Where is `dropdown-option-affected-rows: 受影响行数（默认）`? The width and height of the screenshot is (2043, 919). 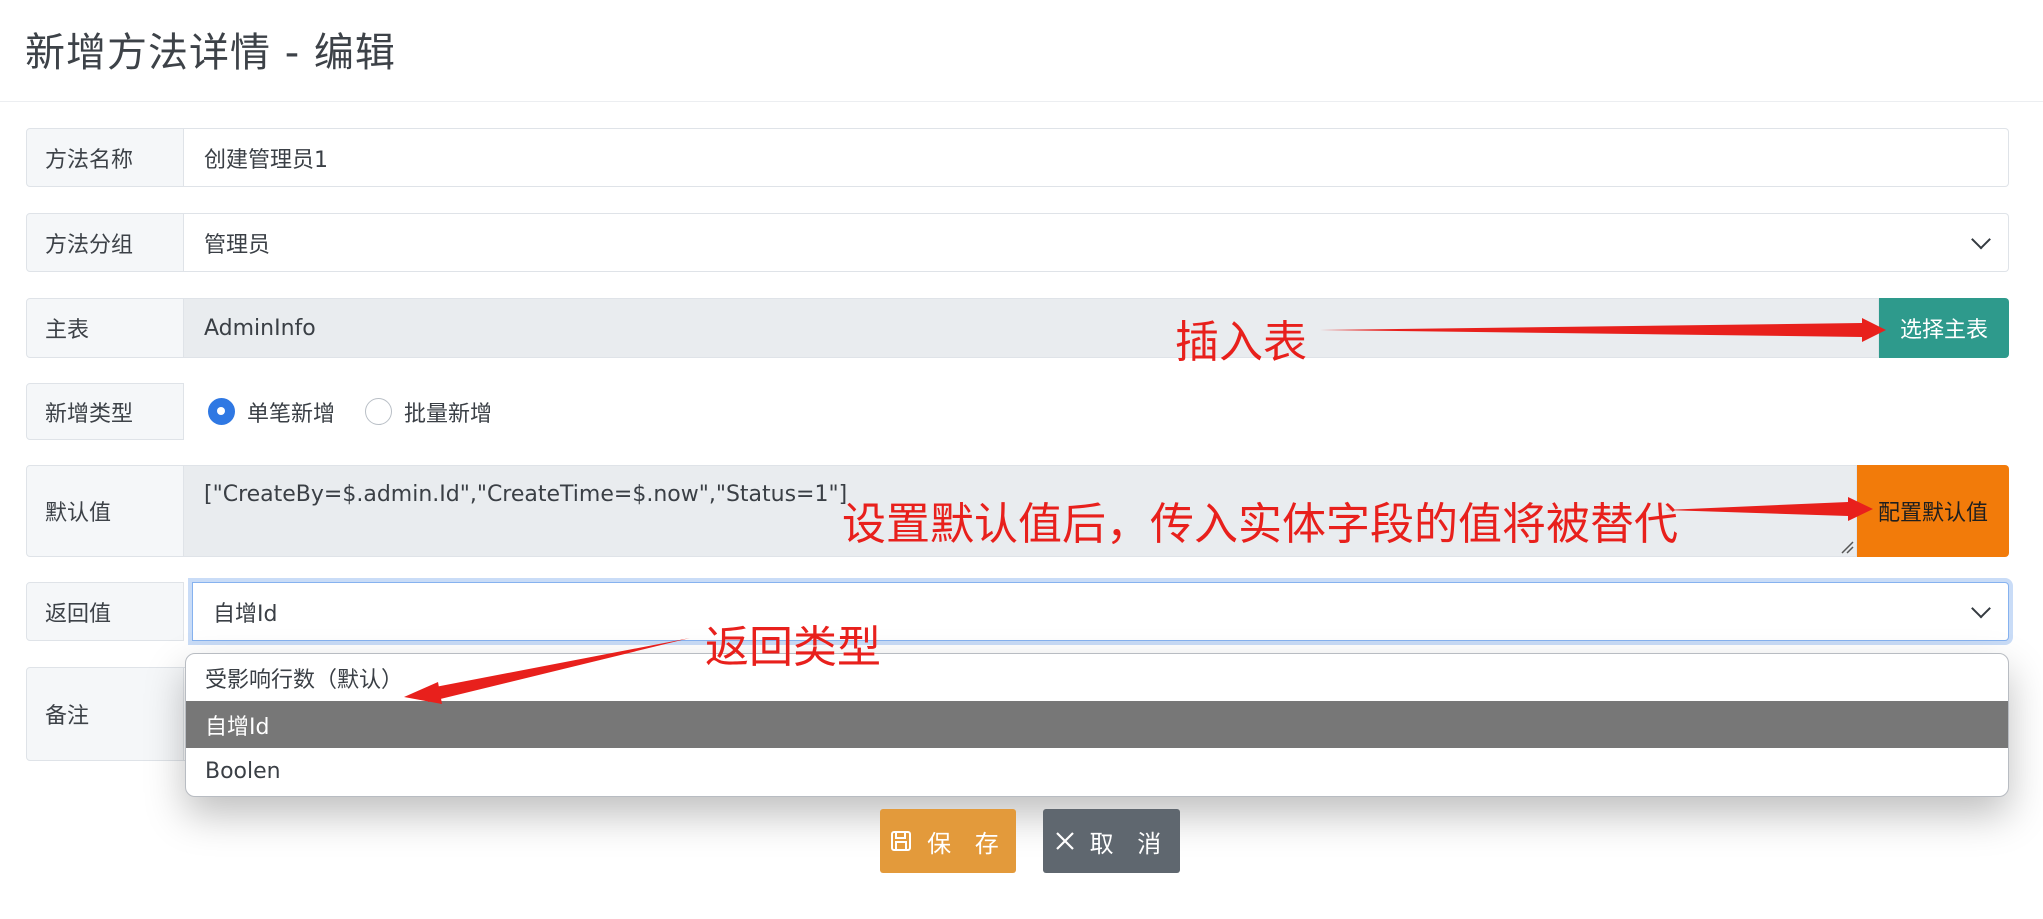 dropdown-option-affected-rows: 受影响行数（默认） is located at coordinates (1097, 677).